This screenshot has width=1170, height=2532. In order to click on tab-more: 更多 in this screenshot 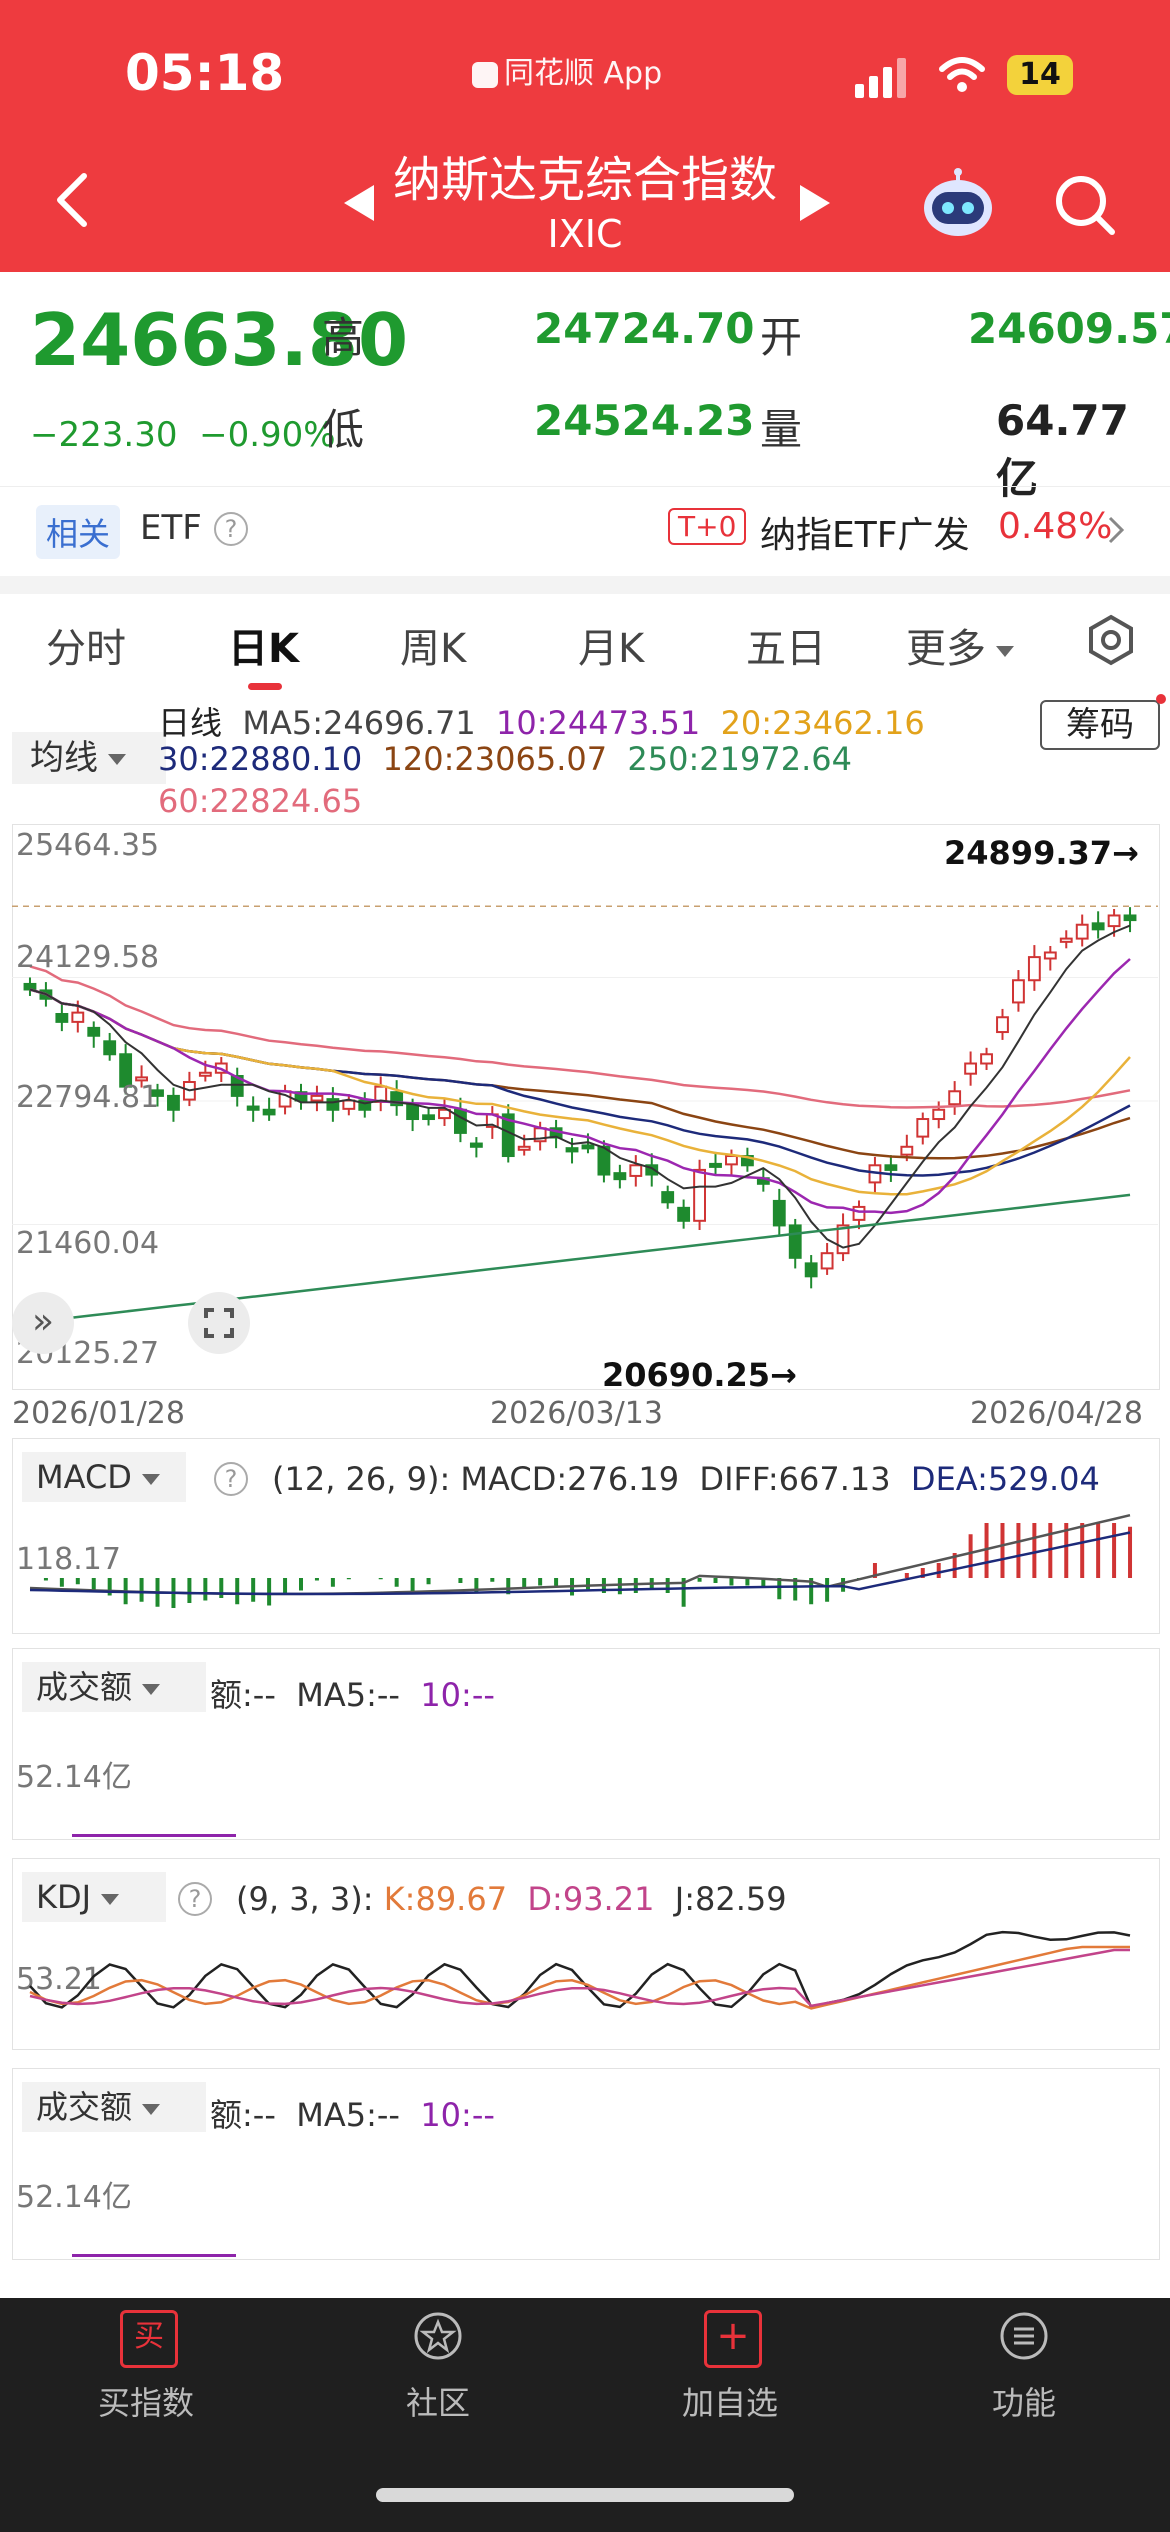, I will do `click(960, 645)`.